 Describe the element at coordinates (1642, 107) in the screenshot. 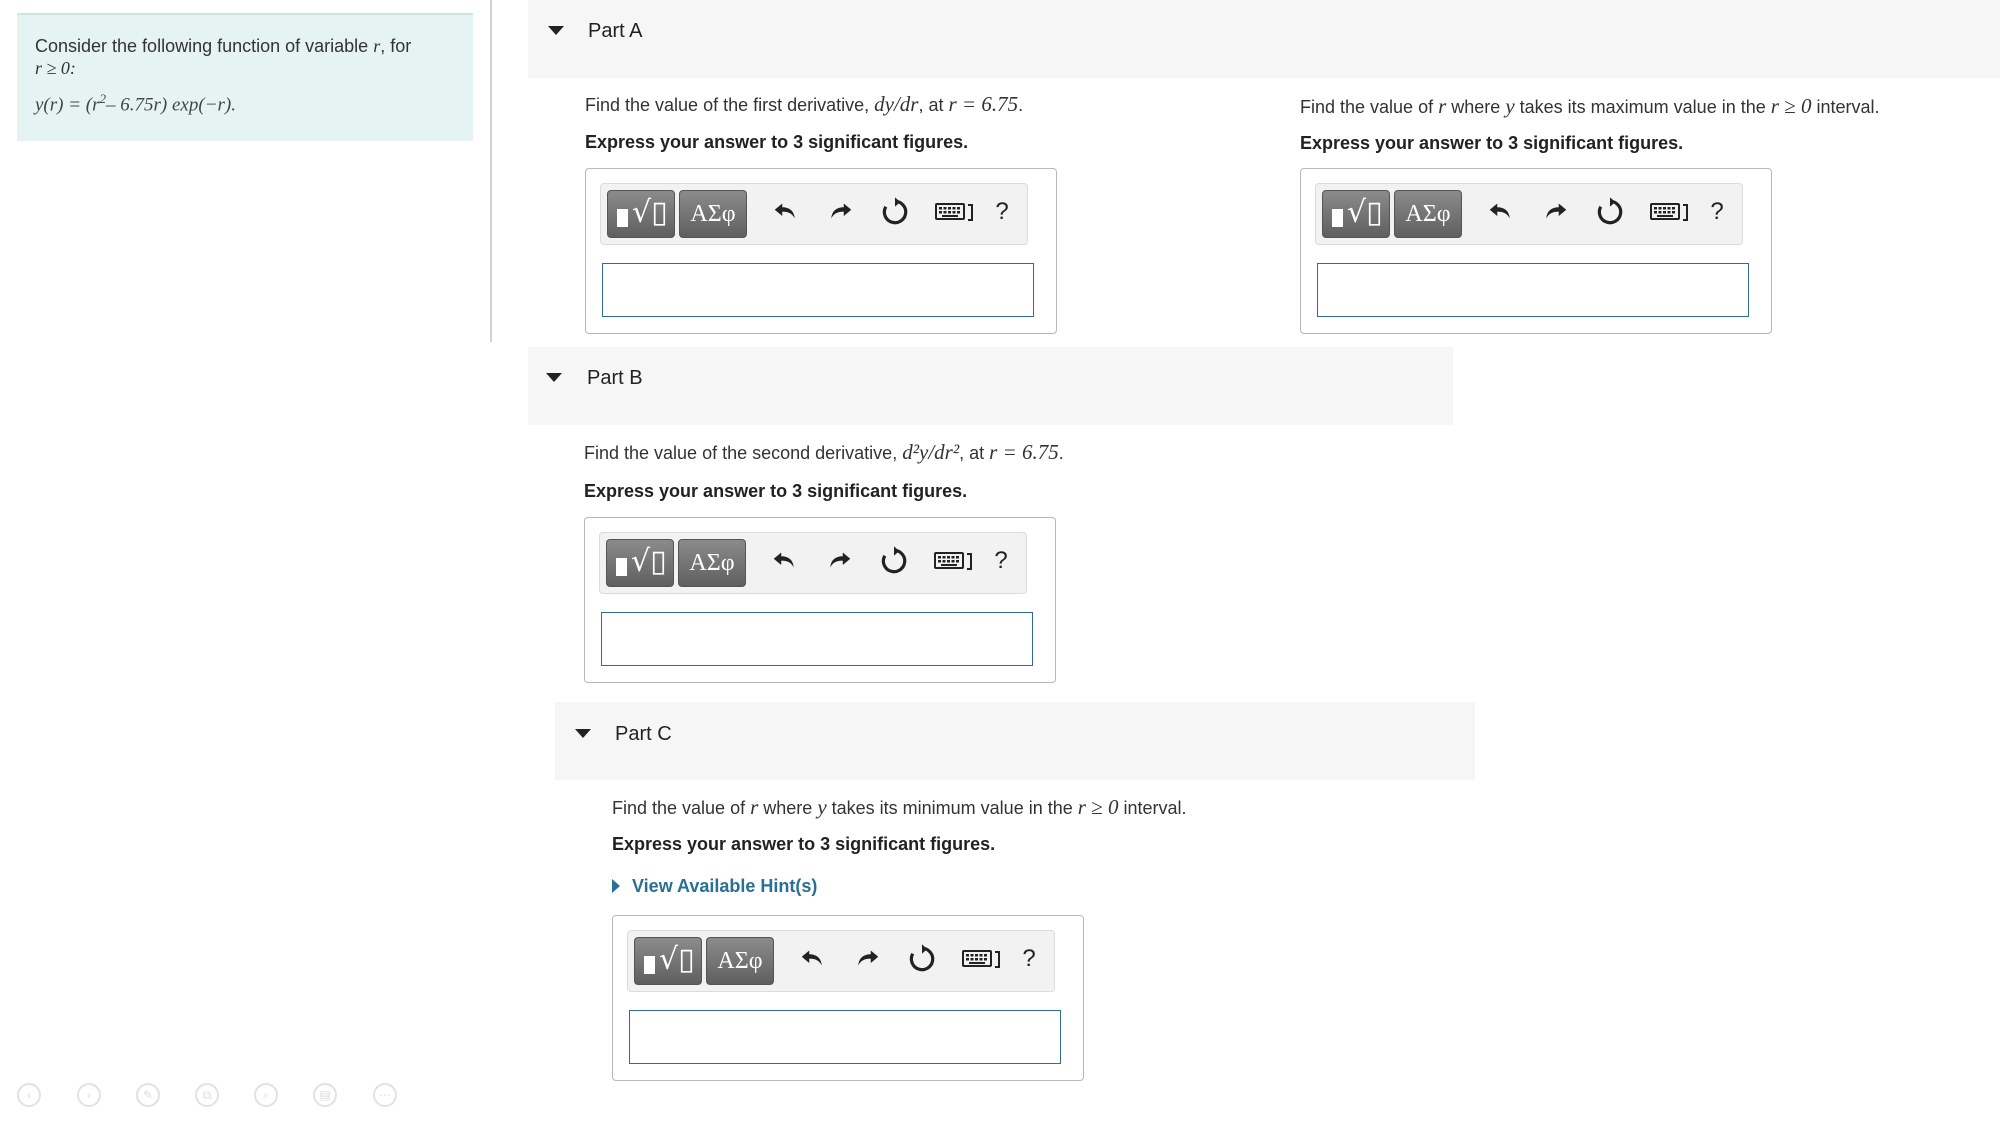

I see `question-text: takes its maximum value in the` at that location.